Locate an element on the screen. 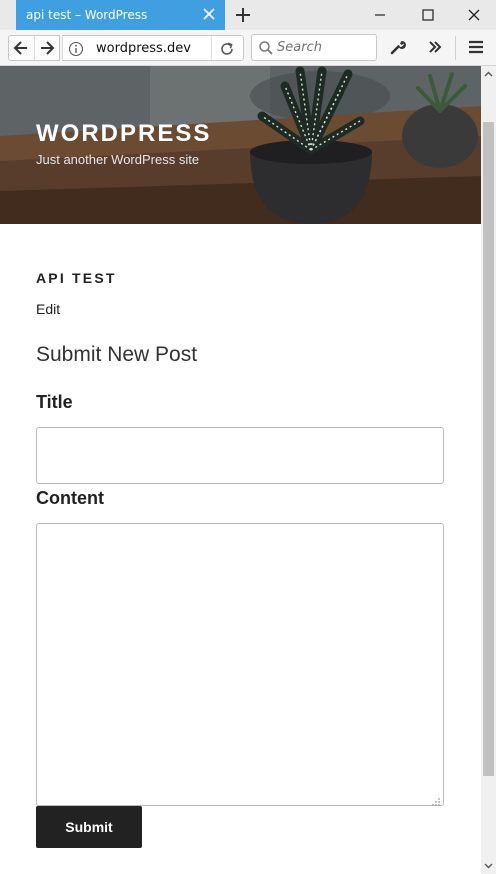  arrow-right-icon is located at coordinates (48, 48).